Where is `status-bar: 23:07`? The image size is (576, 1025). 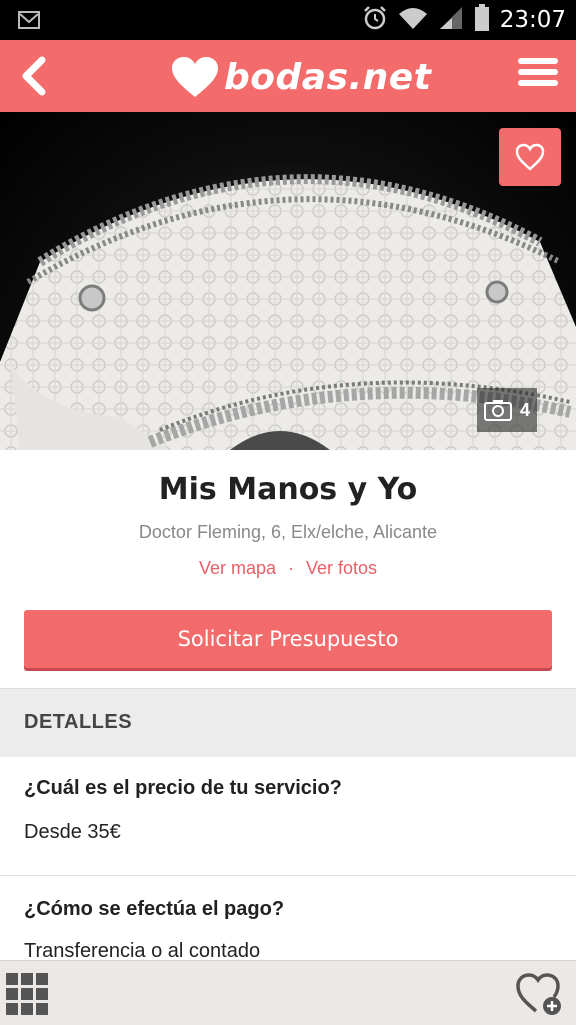 status-bar: 23:07 is located at coordinates (288, 20).